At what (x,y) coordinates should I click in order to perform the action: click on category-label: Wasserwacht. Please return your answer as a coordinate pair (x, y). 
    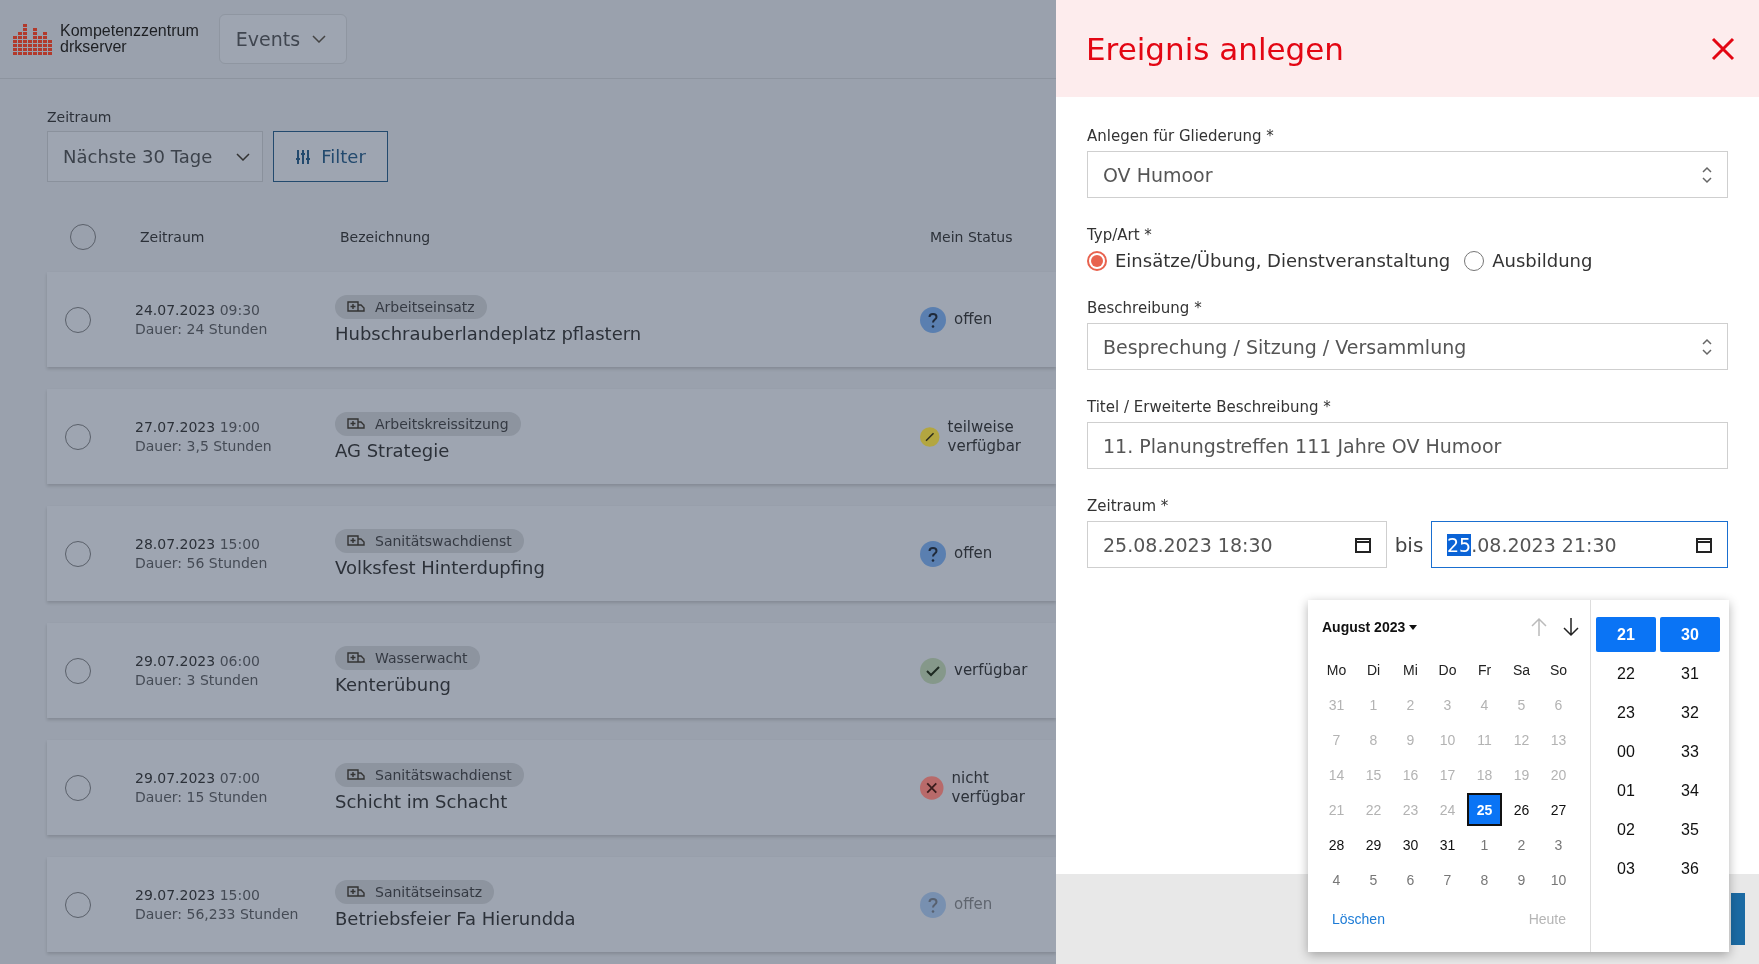
    Looking at the image, I should click on (421, 658).